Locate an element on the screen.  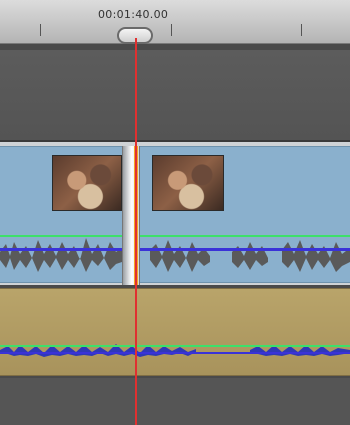
playhead-line is located at coordinates (136, 231).